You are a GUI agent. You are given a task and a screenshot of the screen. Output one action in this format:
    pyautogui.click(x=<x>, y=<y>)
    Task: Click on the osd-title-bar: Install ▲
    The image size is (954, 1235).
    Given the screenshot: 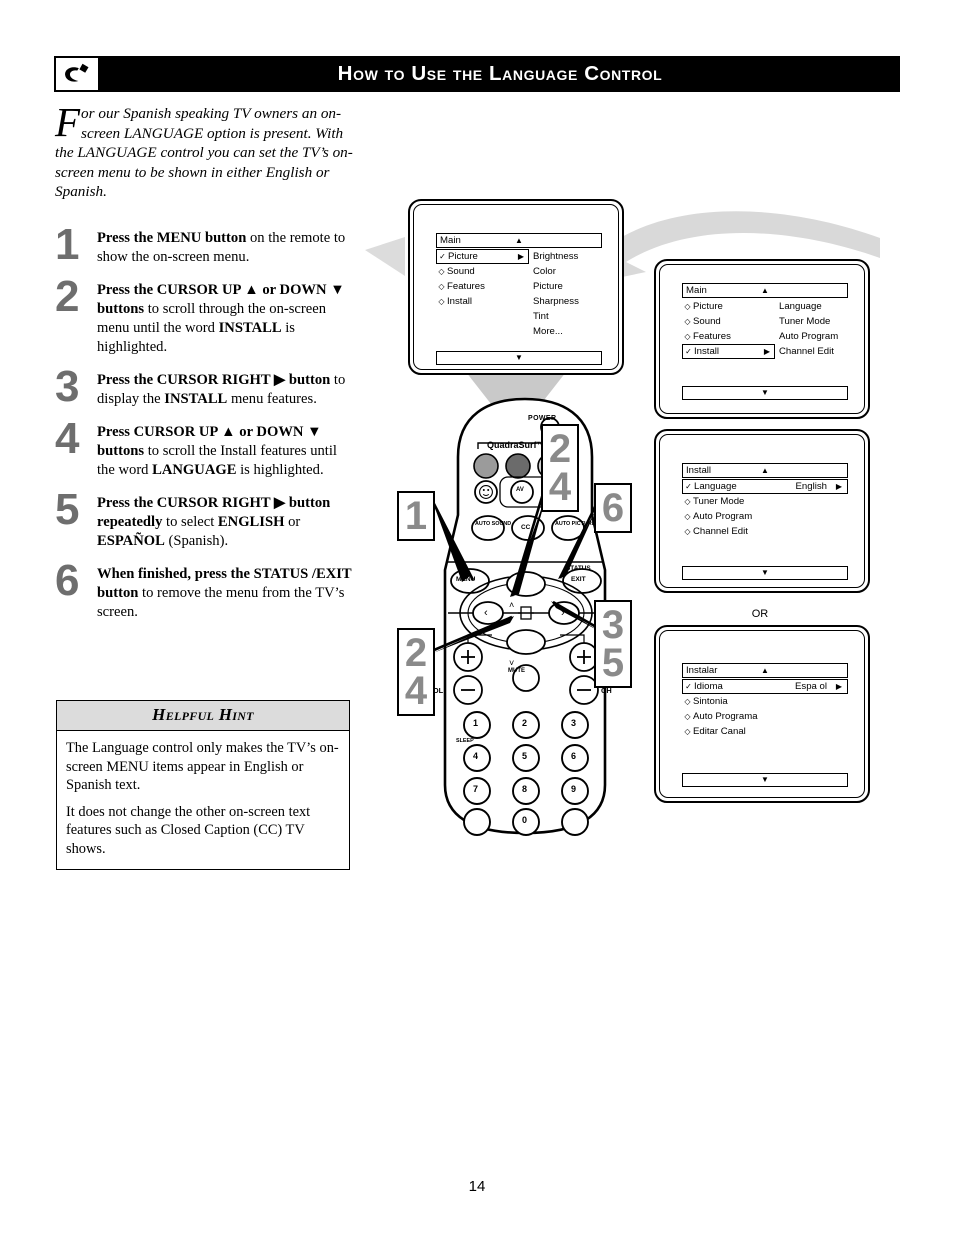 What is the action you would take?
    pyautogui.click(x=765, y=470)
    